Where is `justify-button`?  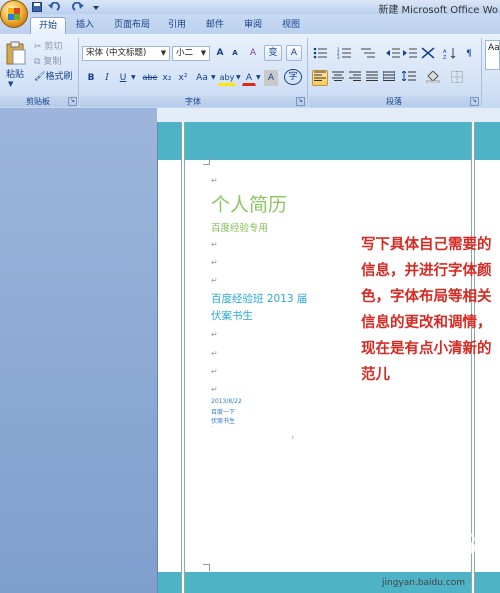 justify-button is located at coordinates (372, 78).